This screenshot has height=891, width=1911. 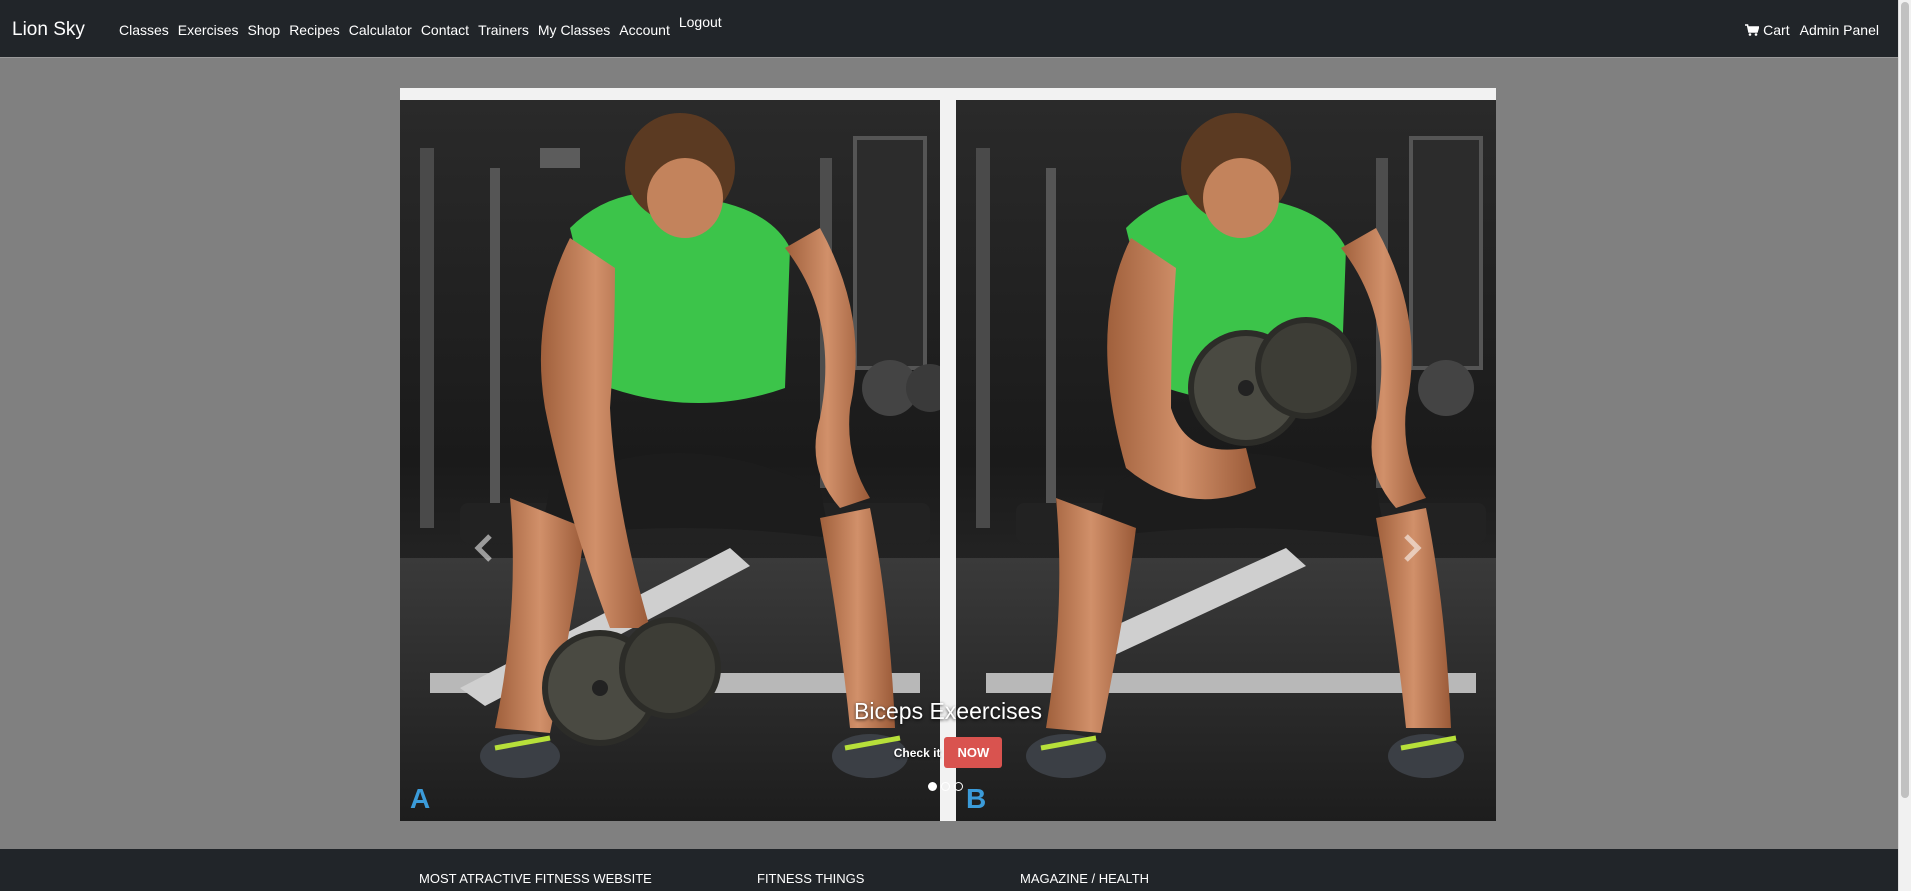 I want to click on nav-item-account: Account, so click(x=644, y=30).